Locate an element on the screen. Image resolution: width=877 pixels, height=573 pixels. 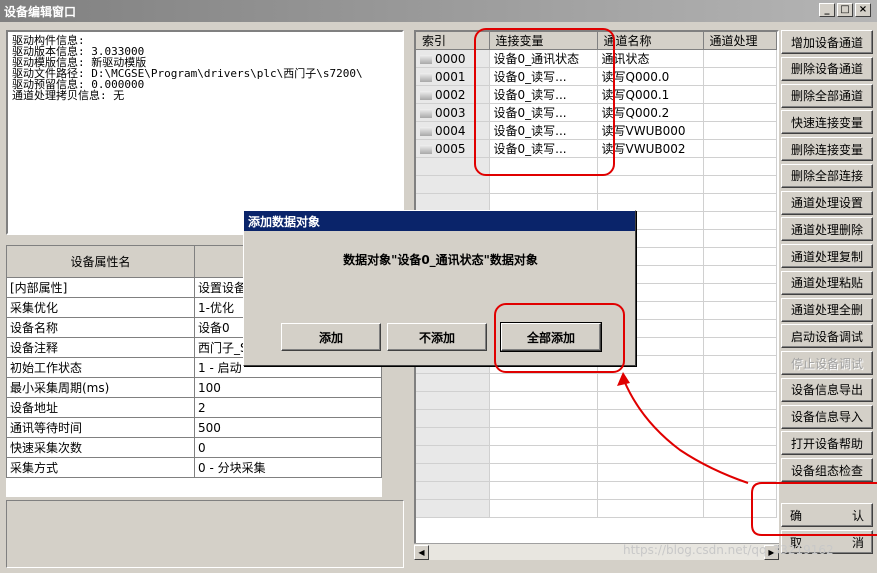
cancel-button-label-right: 消 is located at coordinates (857, 542).